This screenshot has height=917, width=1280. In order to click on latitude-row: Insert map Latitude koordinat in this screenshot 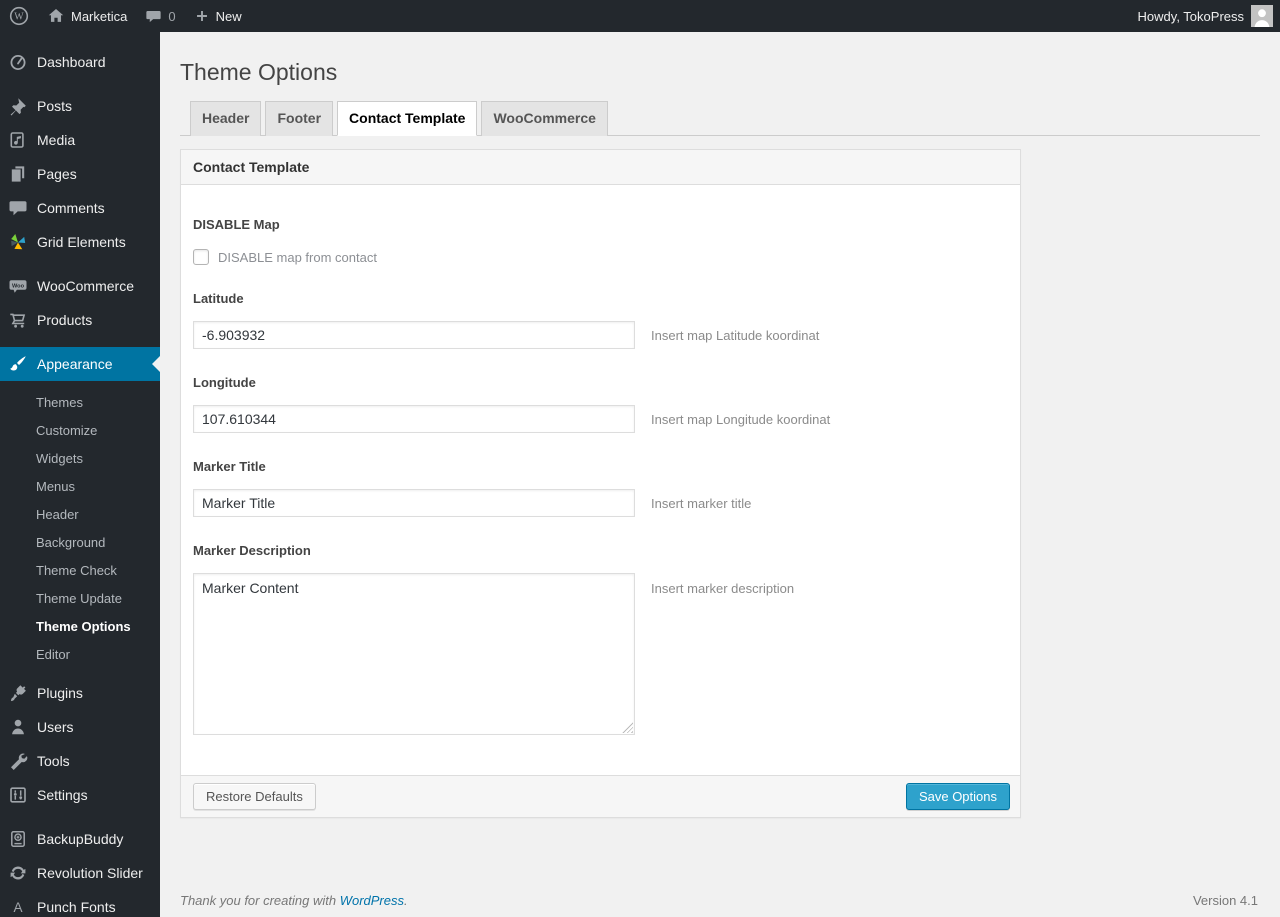, I will do `click(600, 335)`.